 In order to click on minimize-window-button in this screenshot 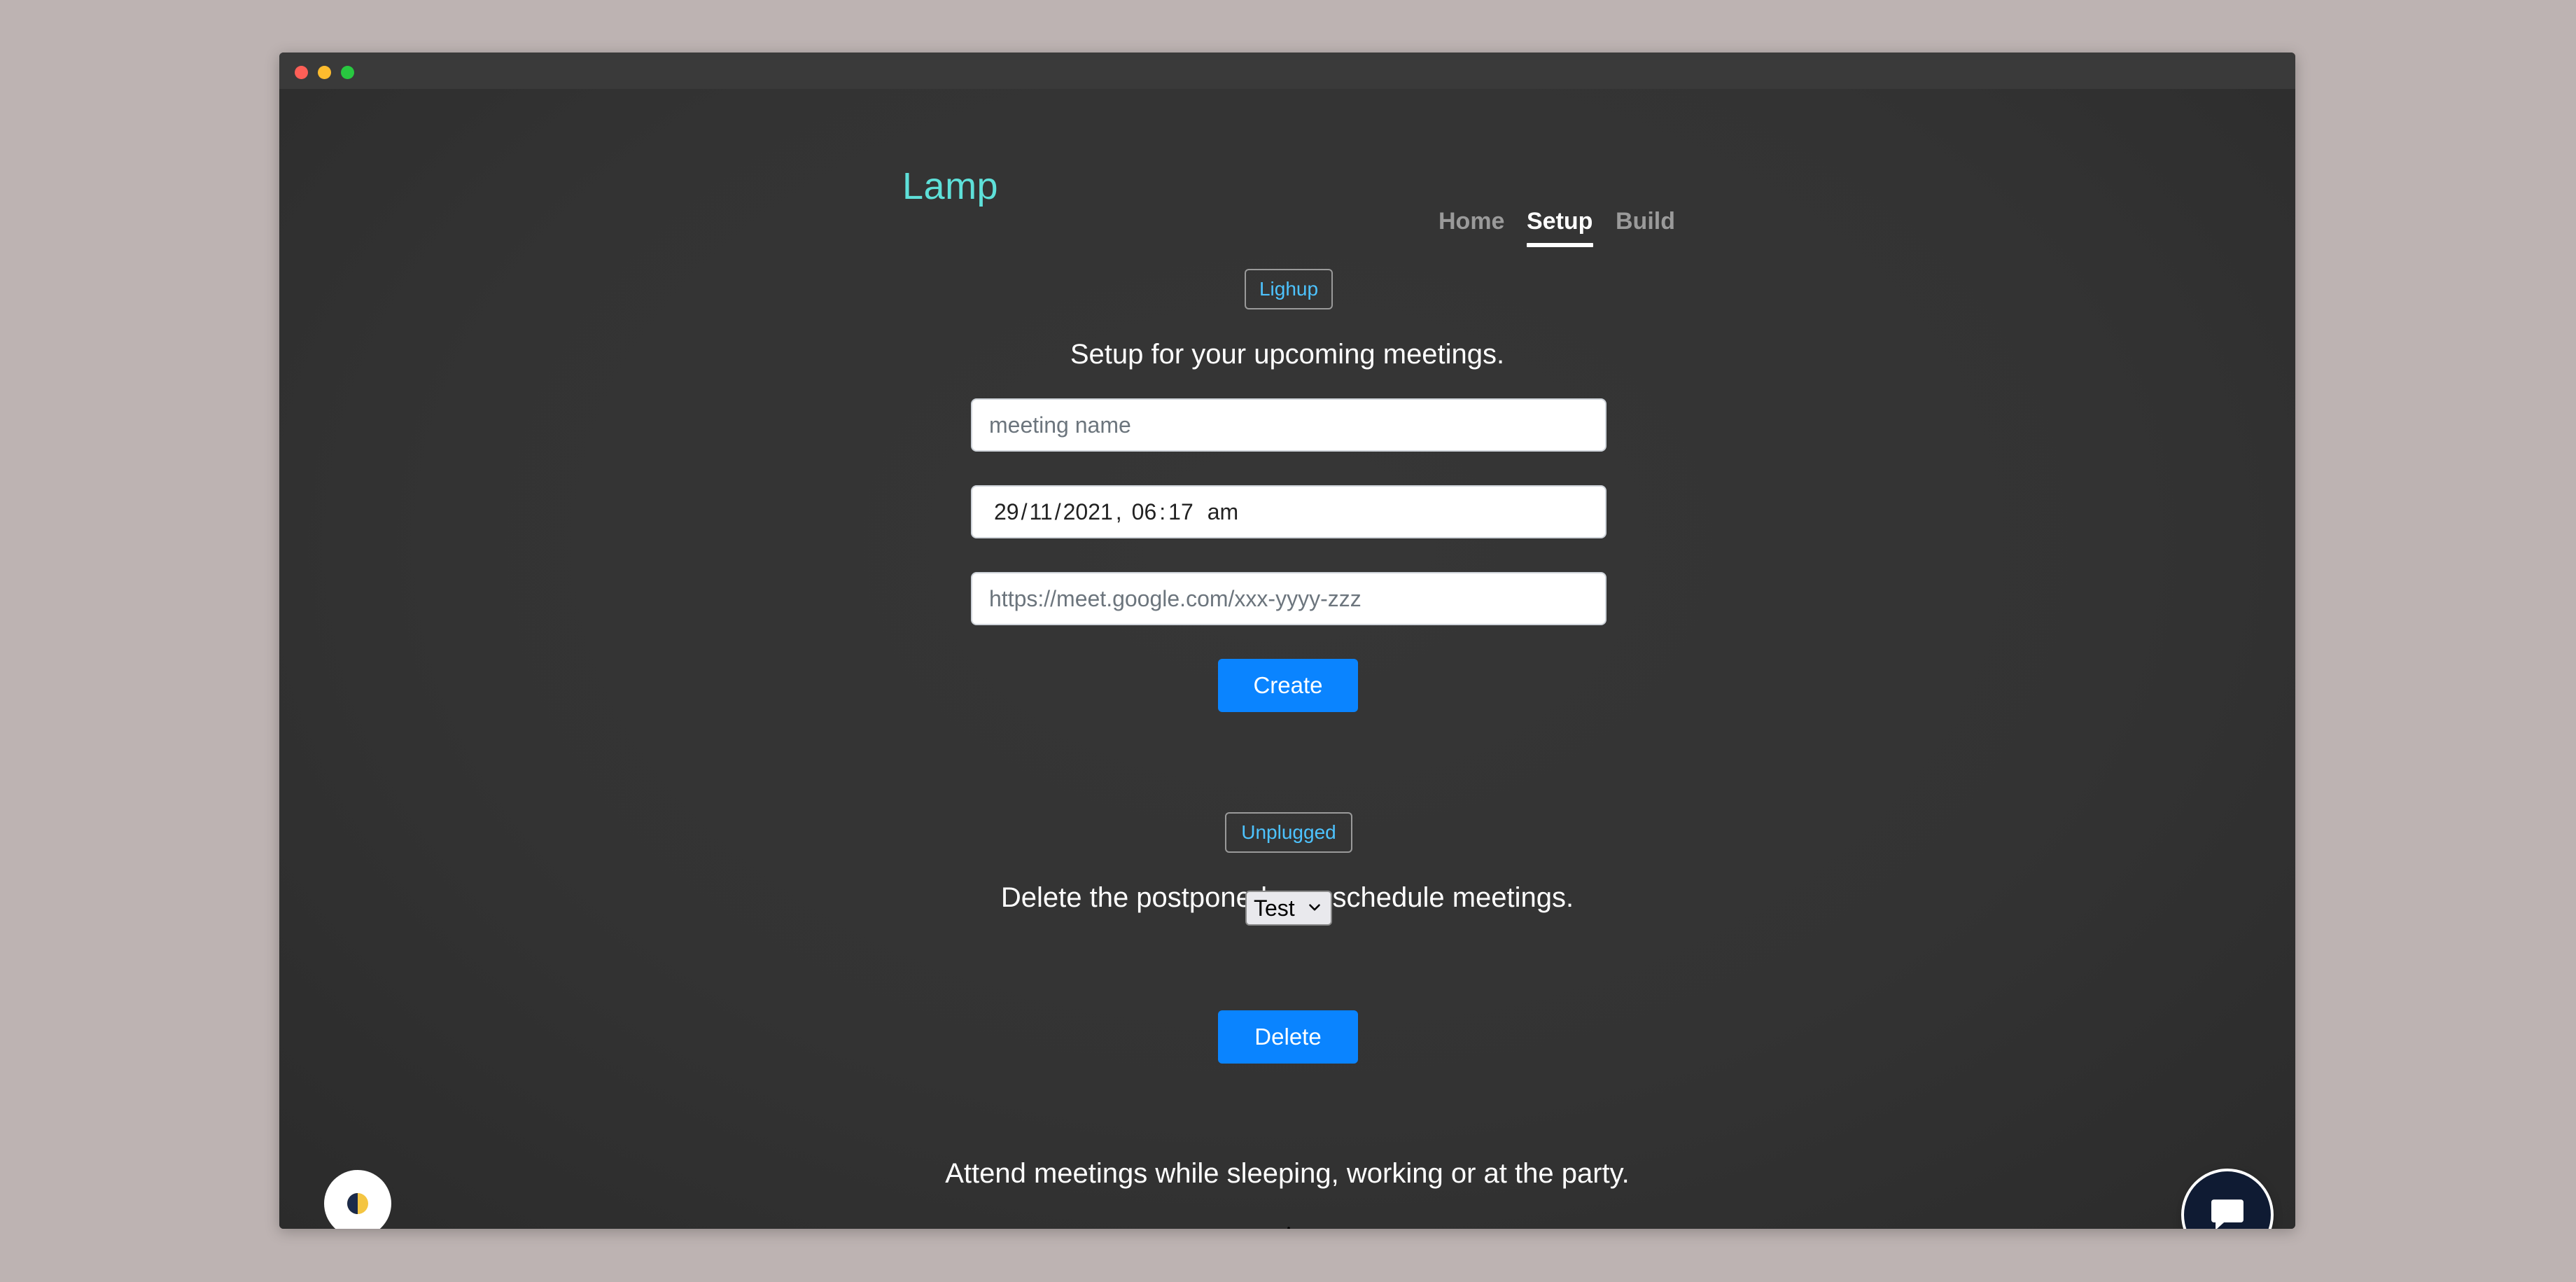, I will do `click(324, 72)`.